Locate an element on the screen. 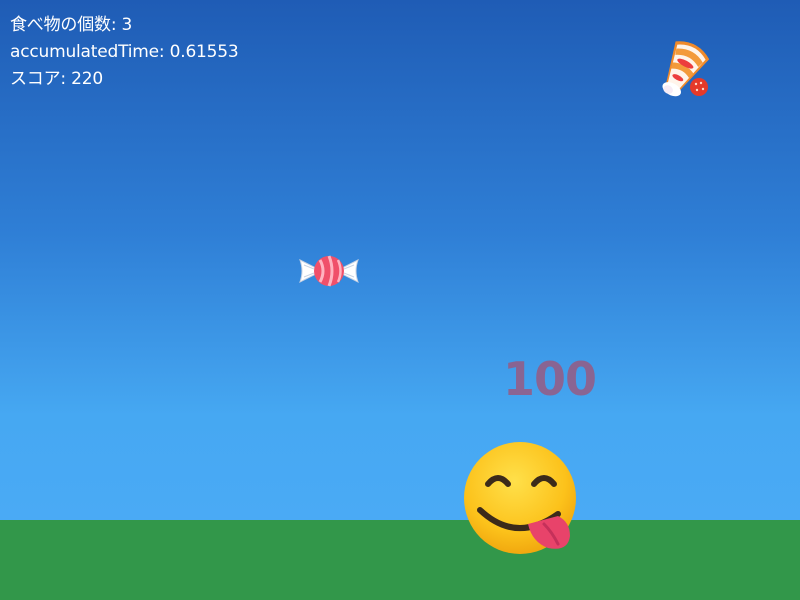 The image size is (800, 600). candy-icon is located at coordinates (329, 271).